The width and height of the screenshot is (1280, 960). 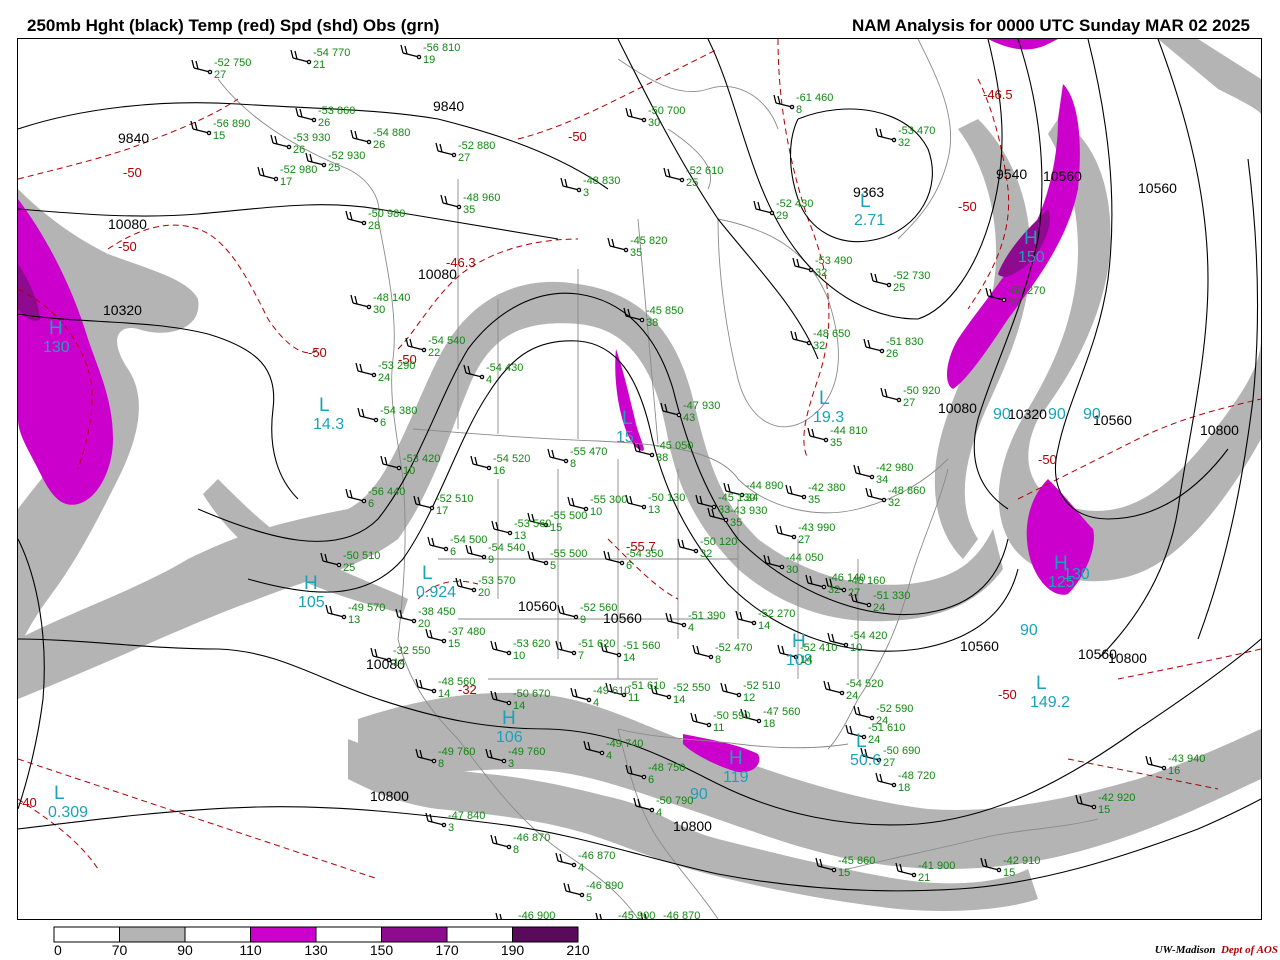 I want to click on temperature-label: -40, so click(x=27, y=802).